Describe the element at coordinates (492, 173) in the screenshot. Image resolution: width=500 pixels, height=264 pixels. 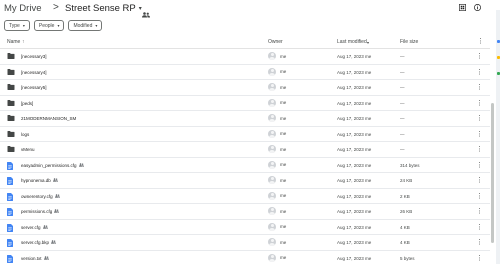
I see `scrollbar-thumb` at that location.